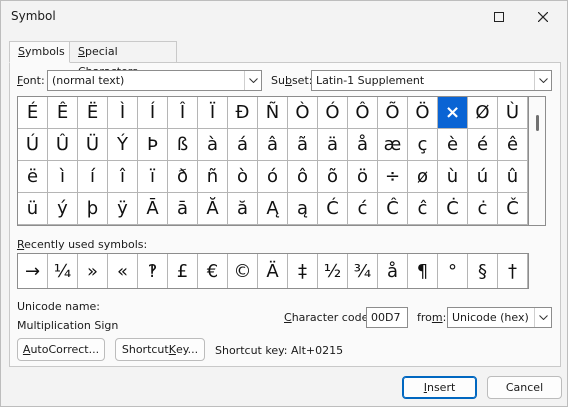 Image resolution: width=568 pixels, height=407 pixels. What do you see at coordinates (123, 59) in the screenshot?
I see `tab-special-characters: Special Characters` at bounding box center [123, 59].